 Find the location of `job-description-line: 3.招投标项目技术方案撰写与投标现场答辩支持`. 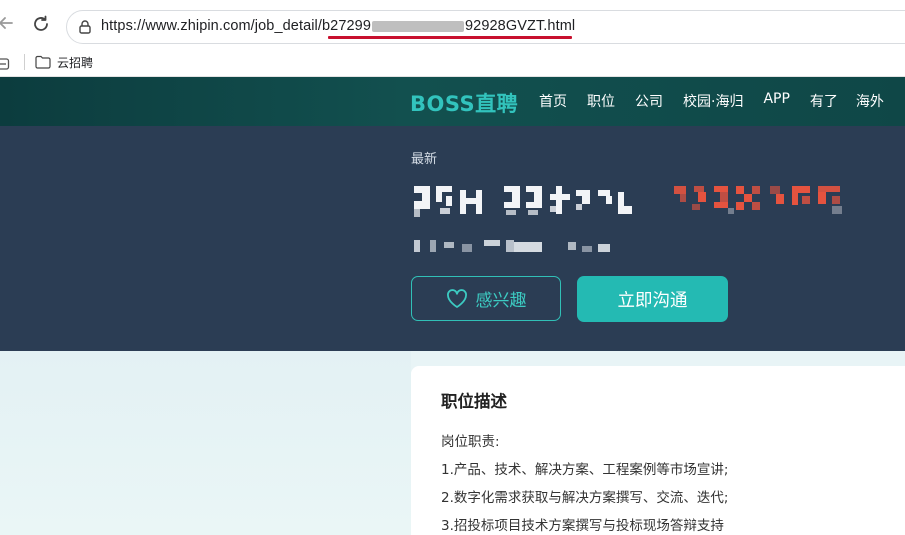

job-description-line: 3.招投标项目技术方案撰写与投标现场答辩支持 is located at coordinates (582, 526).